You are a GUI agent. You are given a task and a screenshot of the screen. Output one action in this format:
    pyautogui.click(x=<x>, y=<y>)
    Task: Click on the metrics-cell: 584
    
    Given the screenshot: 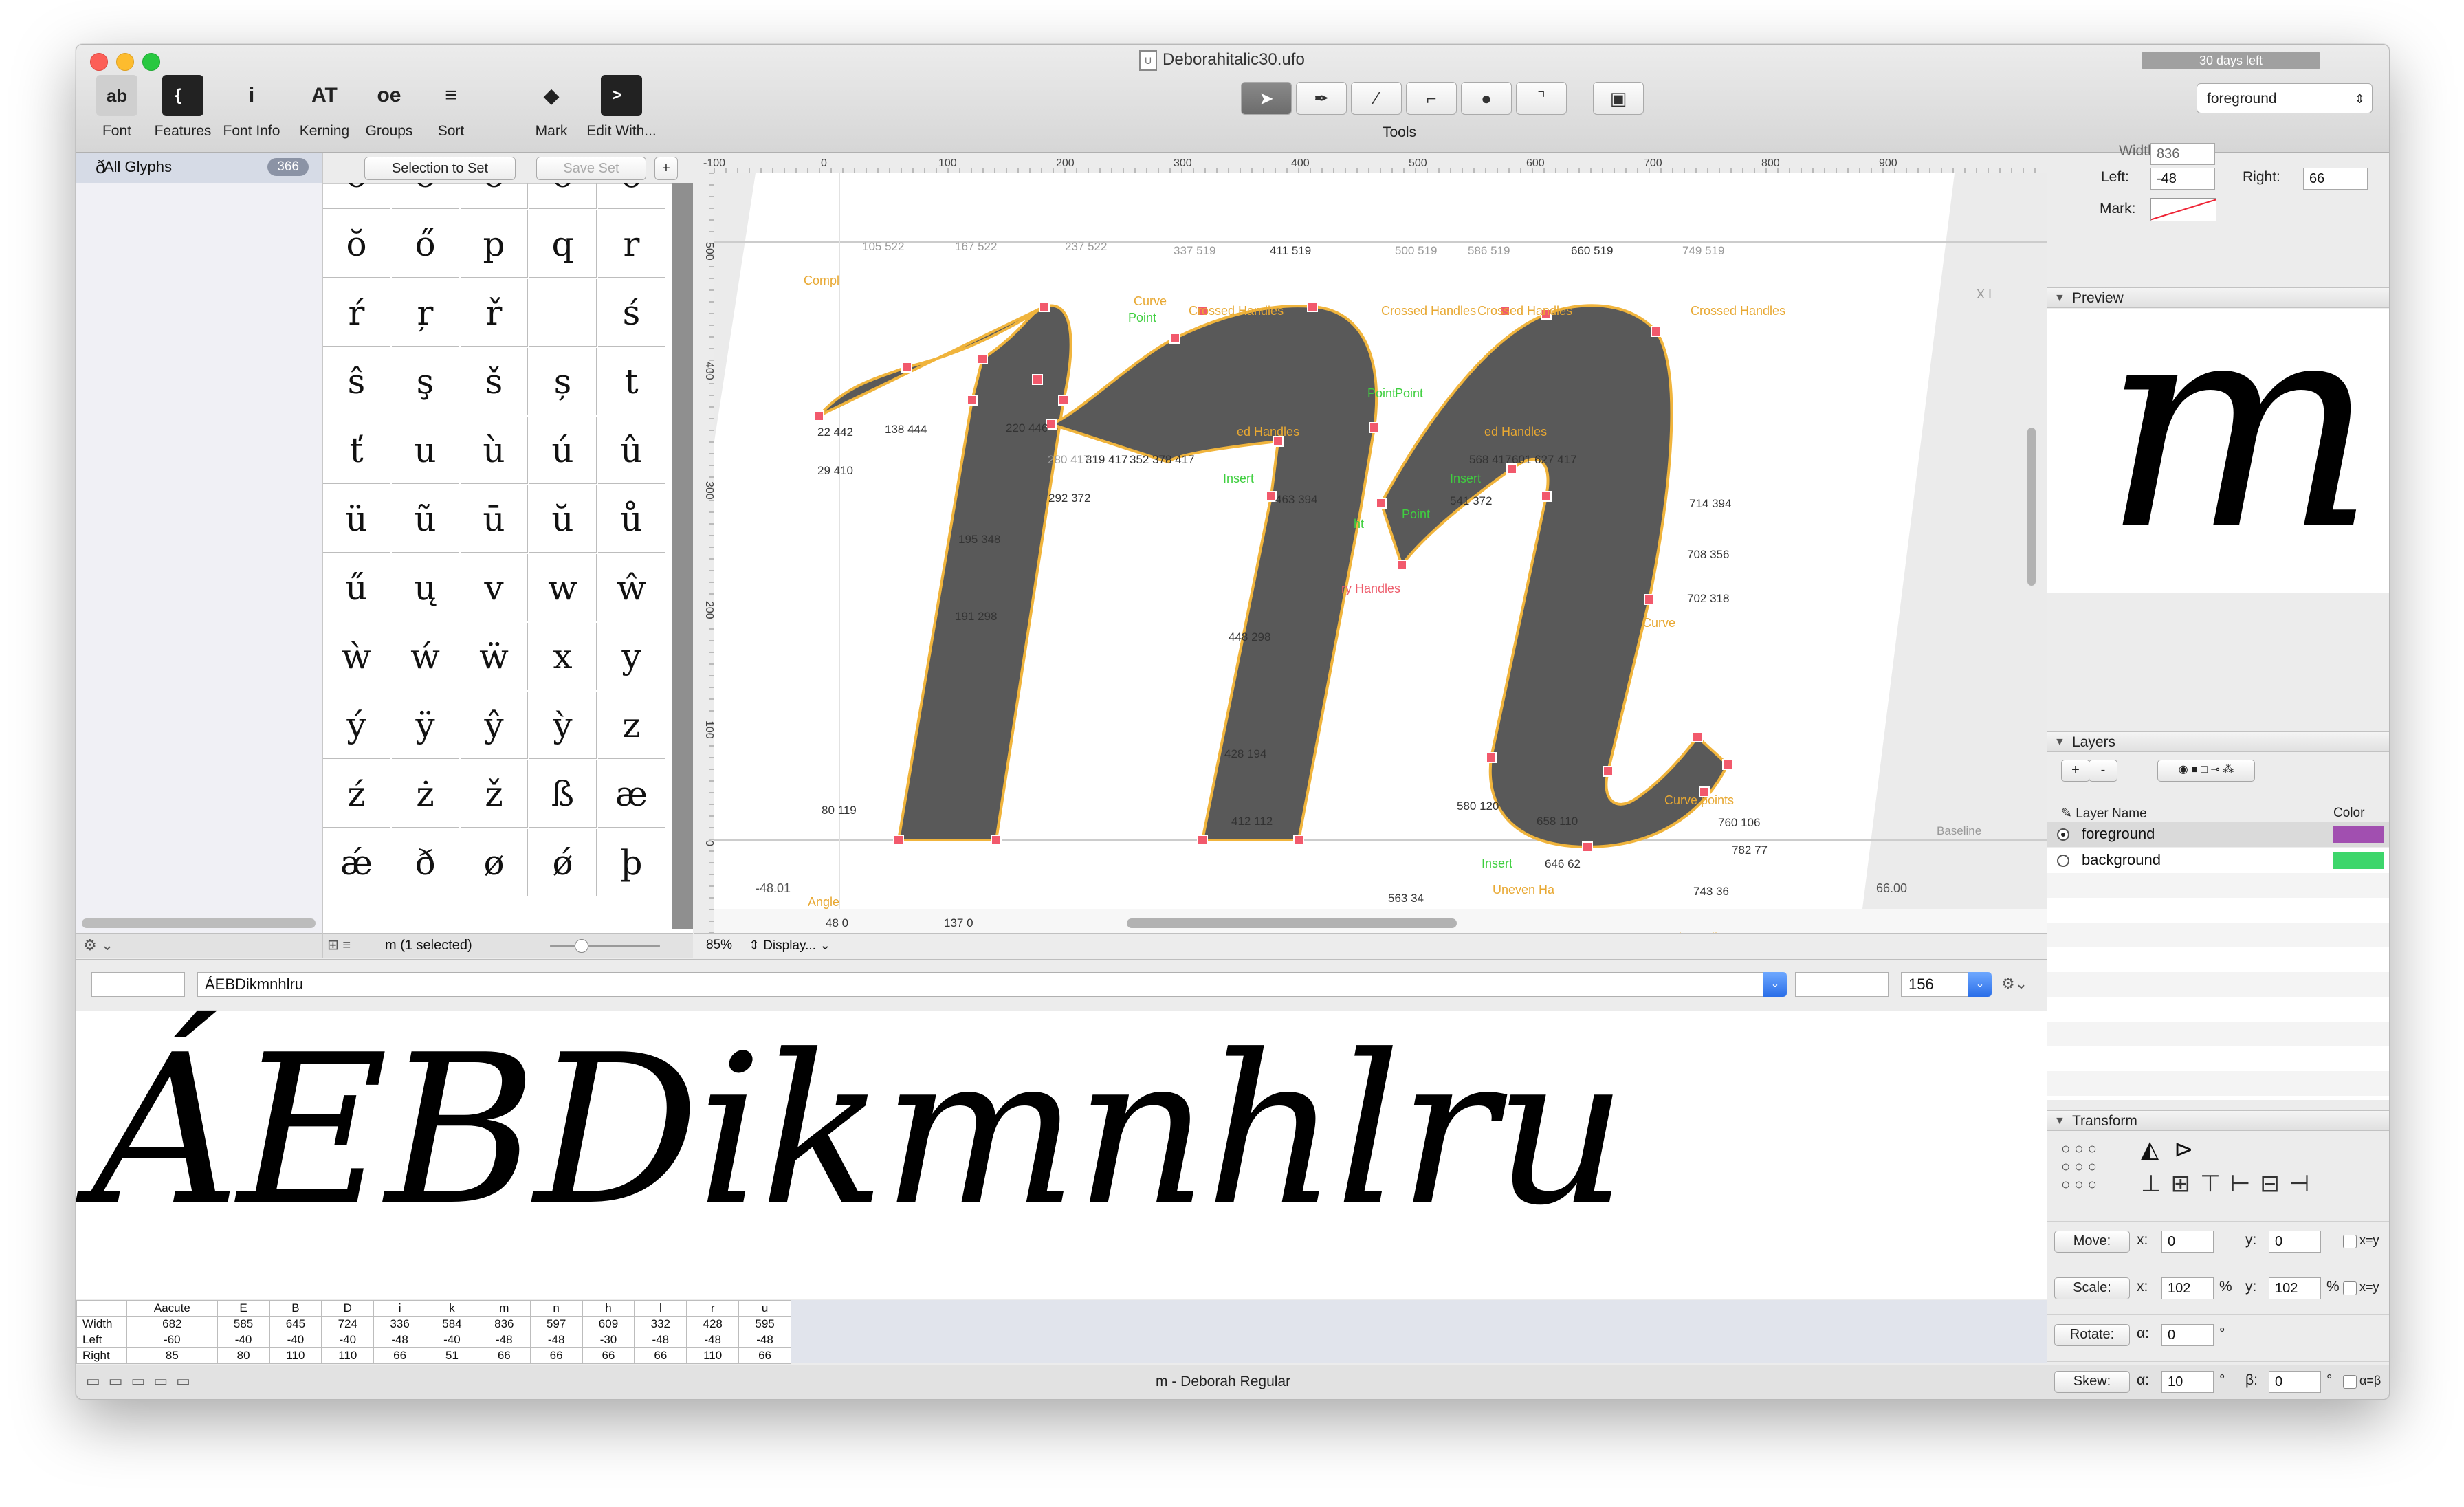 What is the action you would take?
    pyautogui.click(x=452, y=1324)
    